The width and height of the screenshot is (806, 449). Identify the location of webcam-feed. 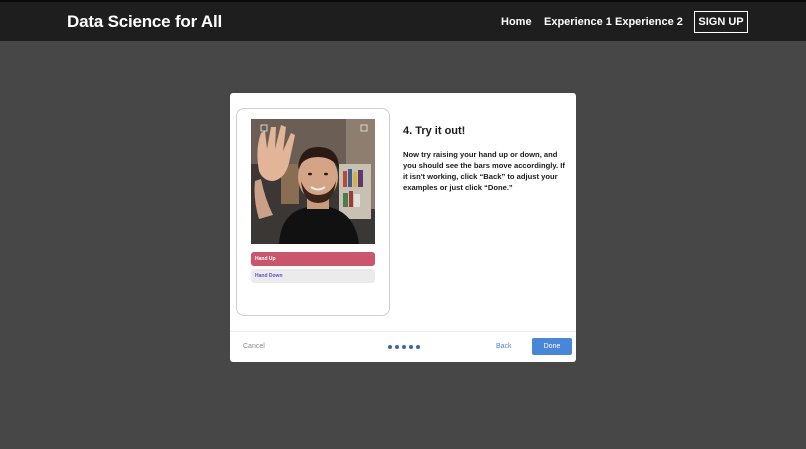
(313, 181).